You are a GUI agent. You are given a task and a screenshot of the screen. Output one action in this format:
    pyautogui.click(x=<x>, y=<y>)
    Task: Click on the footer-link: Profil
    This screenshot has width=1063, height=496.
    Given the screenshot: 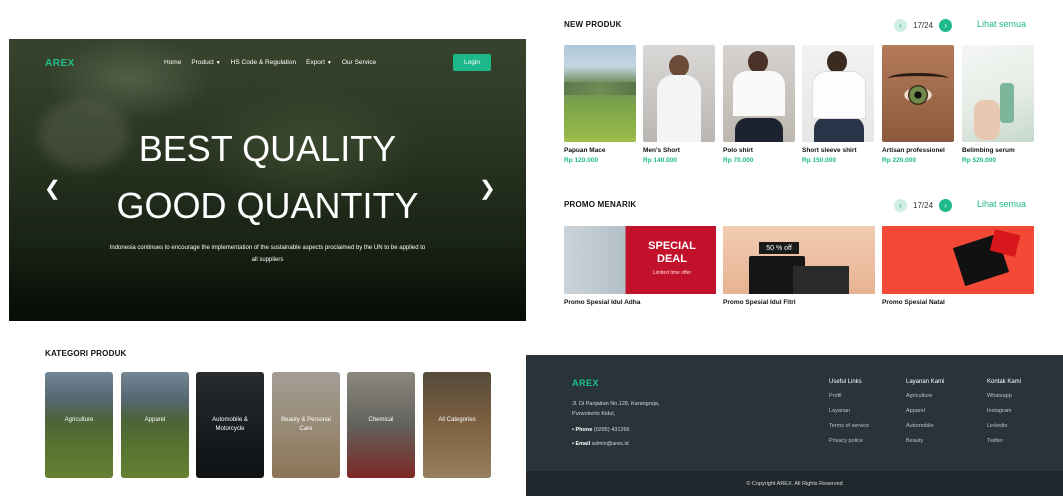 What is the action you would take?
    pyautogui.click(x=849, y=400)
    